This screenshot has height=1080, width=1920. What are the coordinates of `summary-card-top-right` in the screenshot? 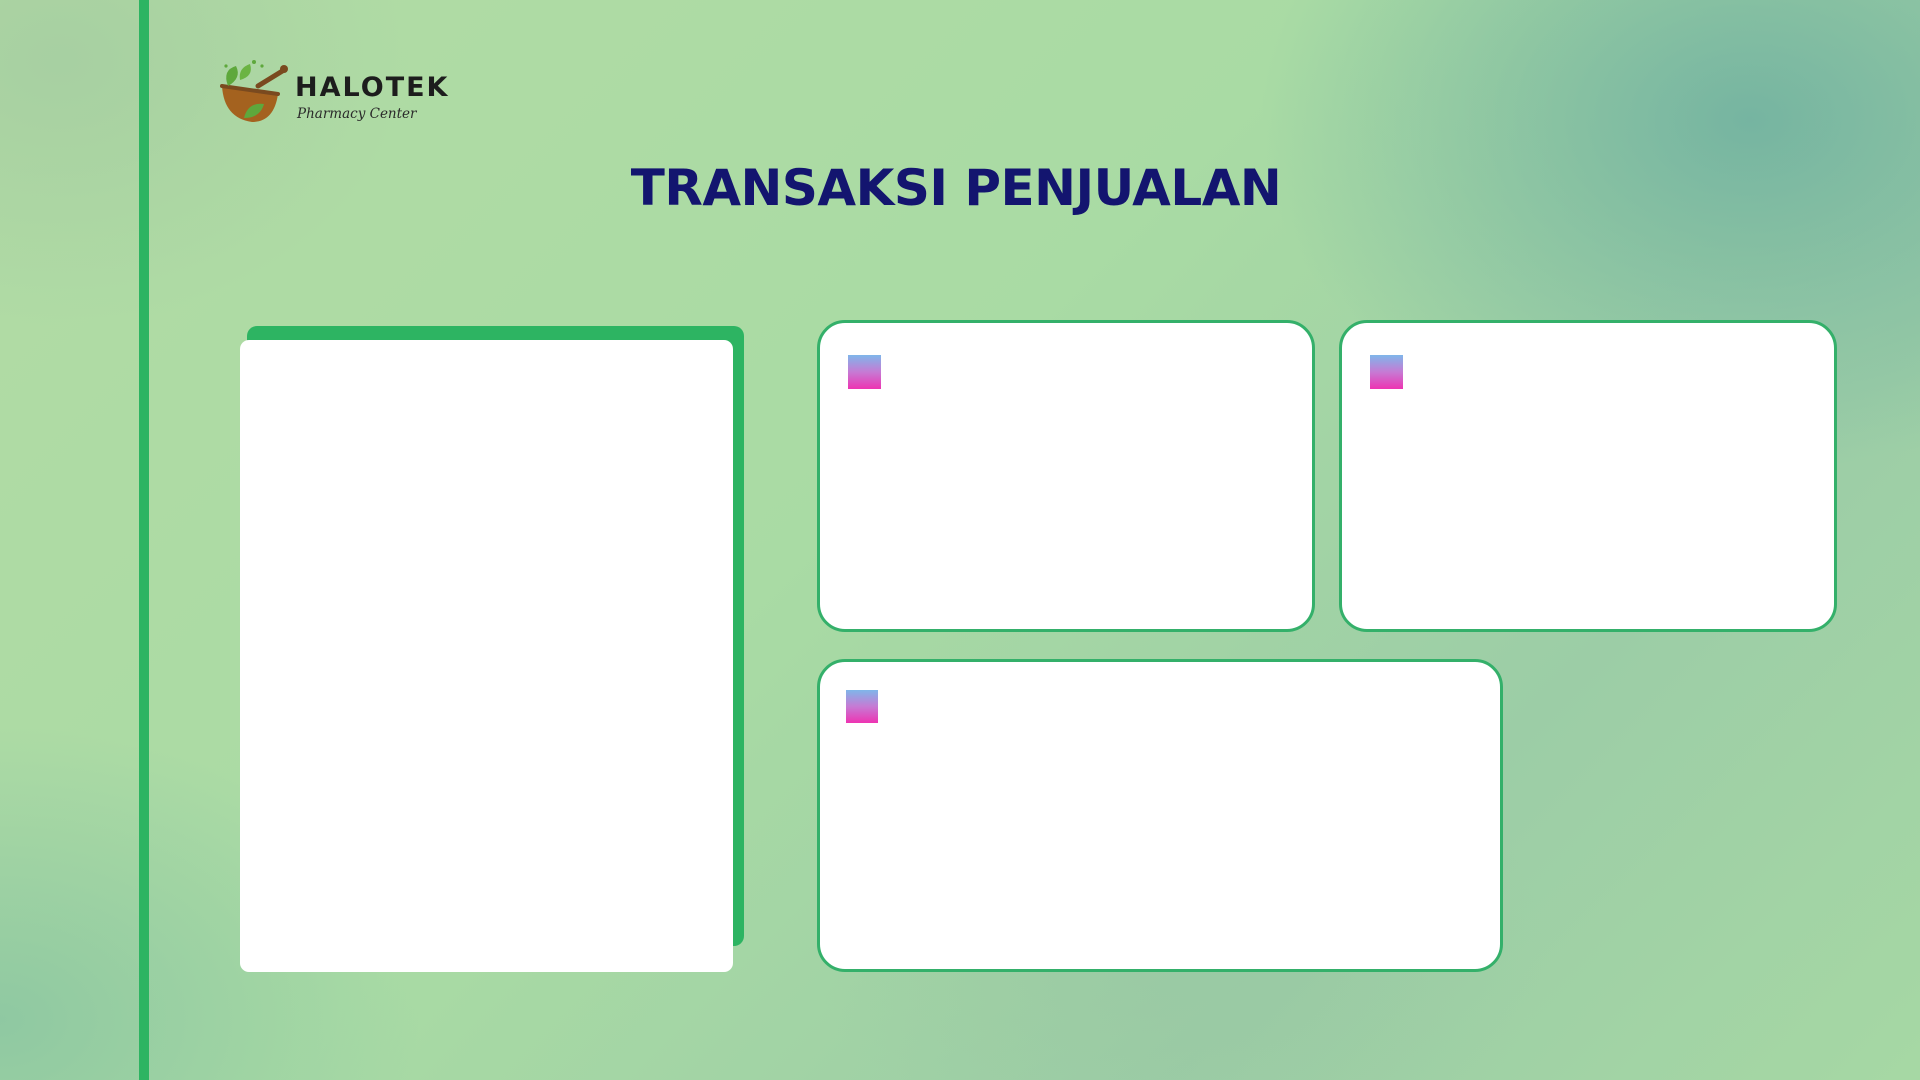 It's located at (1588, 476).